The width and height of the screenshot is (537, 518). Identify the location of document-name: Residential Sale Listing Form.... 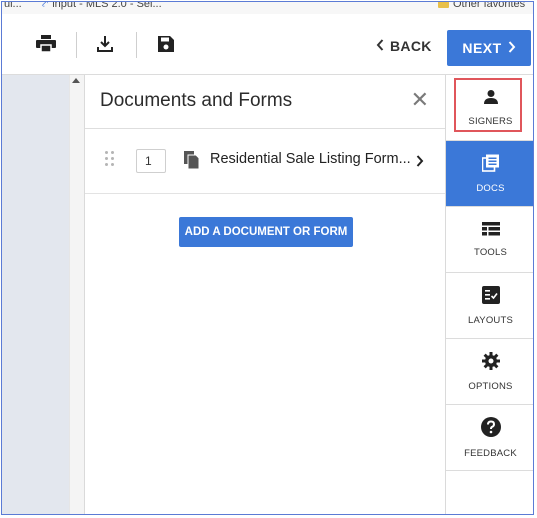
(310, 159).